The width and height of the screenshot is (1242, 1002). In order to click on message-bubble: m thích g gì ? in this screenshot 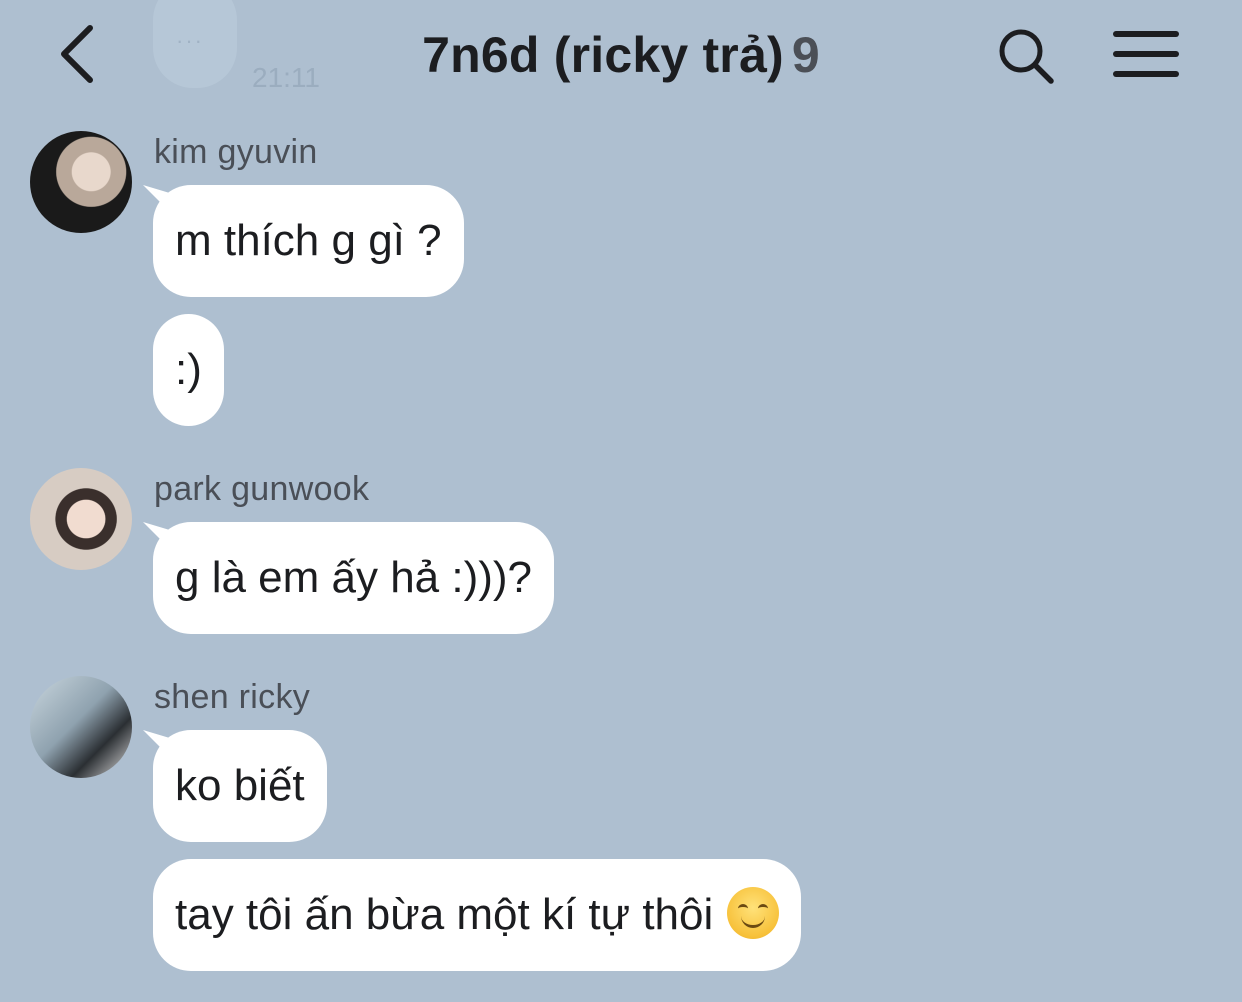, I will do `click(308, 241)`.